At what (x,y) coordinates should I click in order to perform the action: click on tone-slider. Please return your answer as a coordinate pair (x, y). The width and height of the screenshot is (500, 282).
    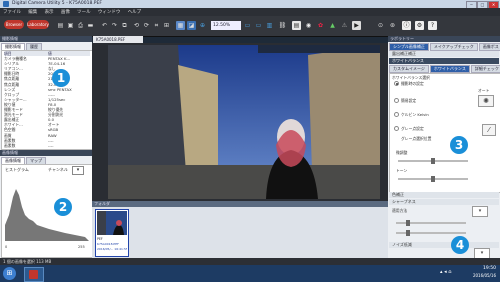
    Looking at the image, I should click on (433, 179).